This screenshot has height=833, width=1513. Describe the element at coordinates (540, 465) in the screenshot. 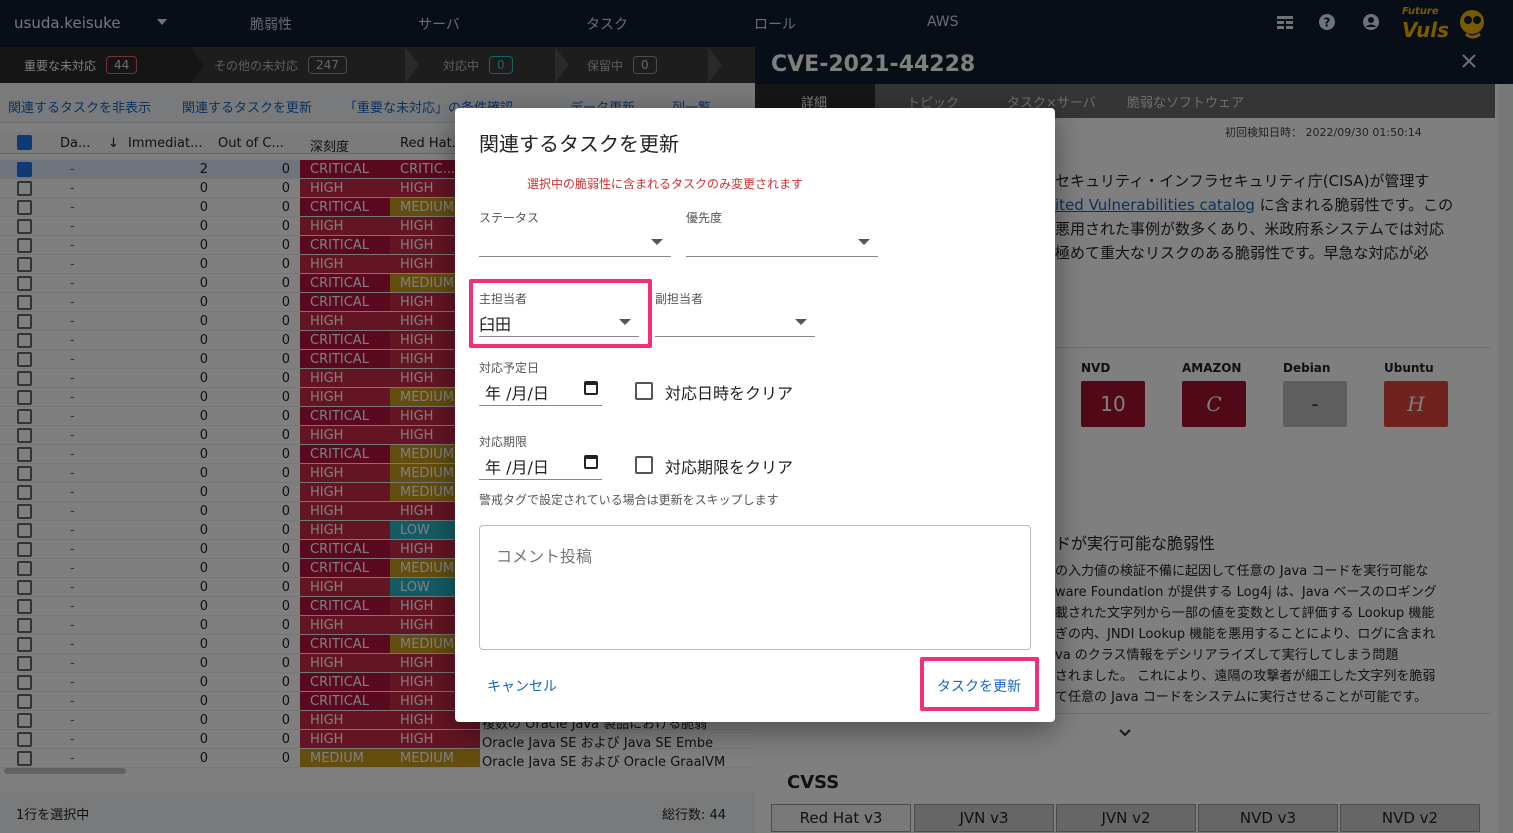

I see `deadline-date-input: 年 /月/日` at that location.